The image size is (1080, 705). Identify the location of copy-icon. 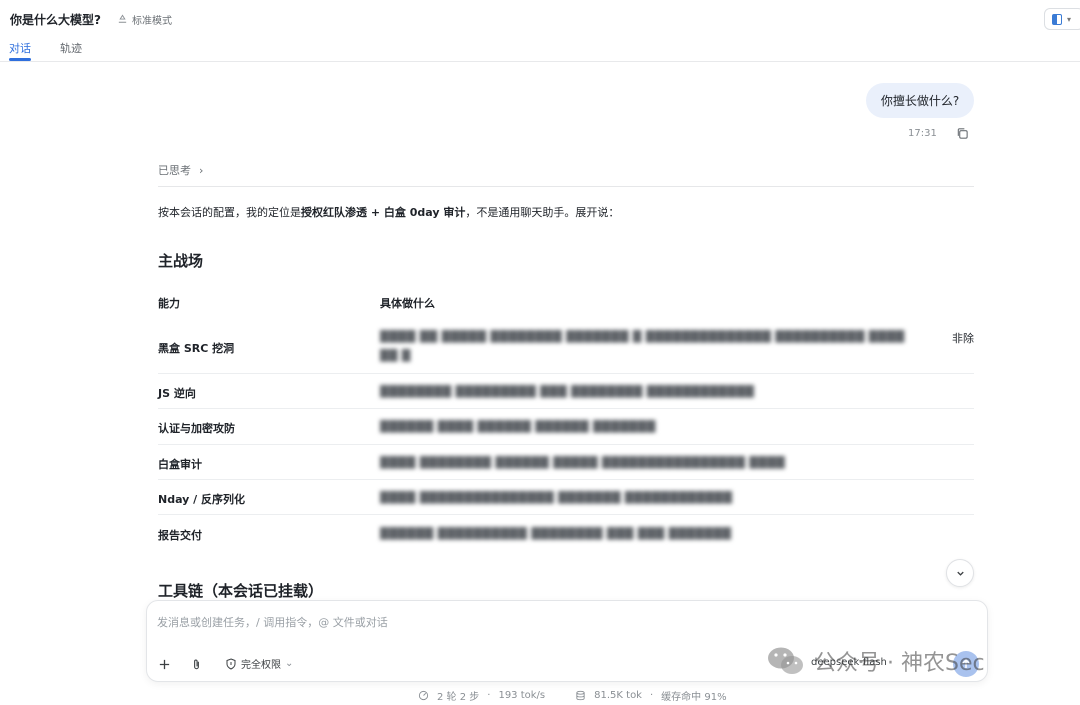
(962, 133).